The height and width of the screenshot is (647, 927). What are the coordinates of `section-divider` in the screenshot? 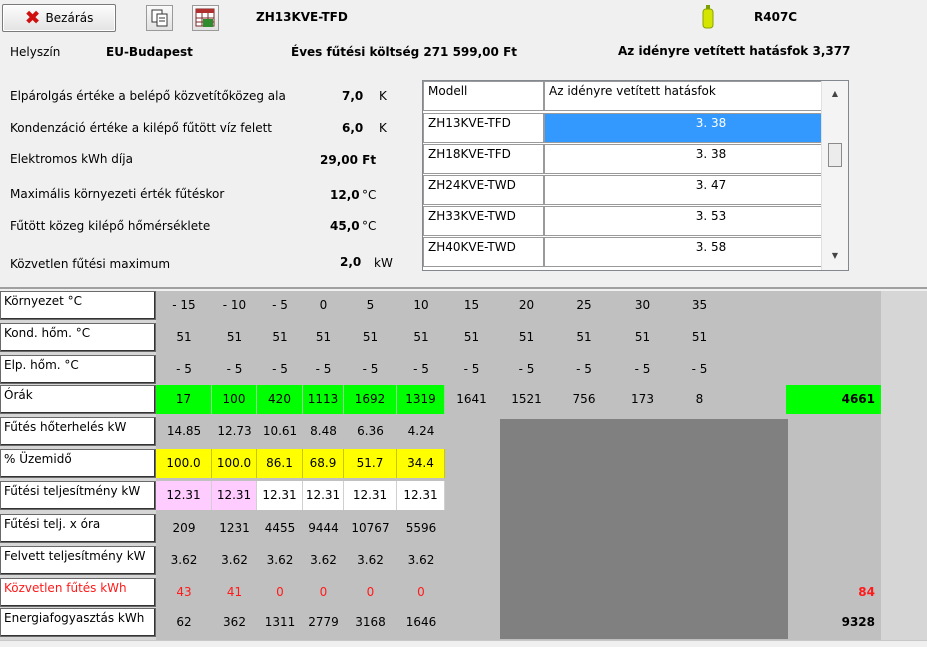 It's located at (463, 288).